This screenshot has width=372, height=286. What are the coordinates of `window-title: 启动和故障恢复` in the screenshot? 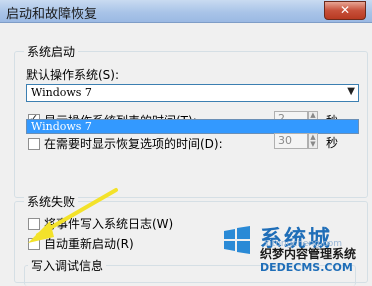 It's located at (52, 14).